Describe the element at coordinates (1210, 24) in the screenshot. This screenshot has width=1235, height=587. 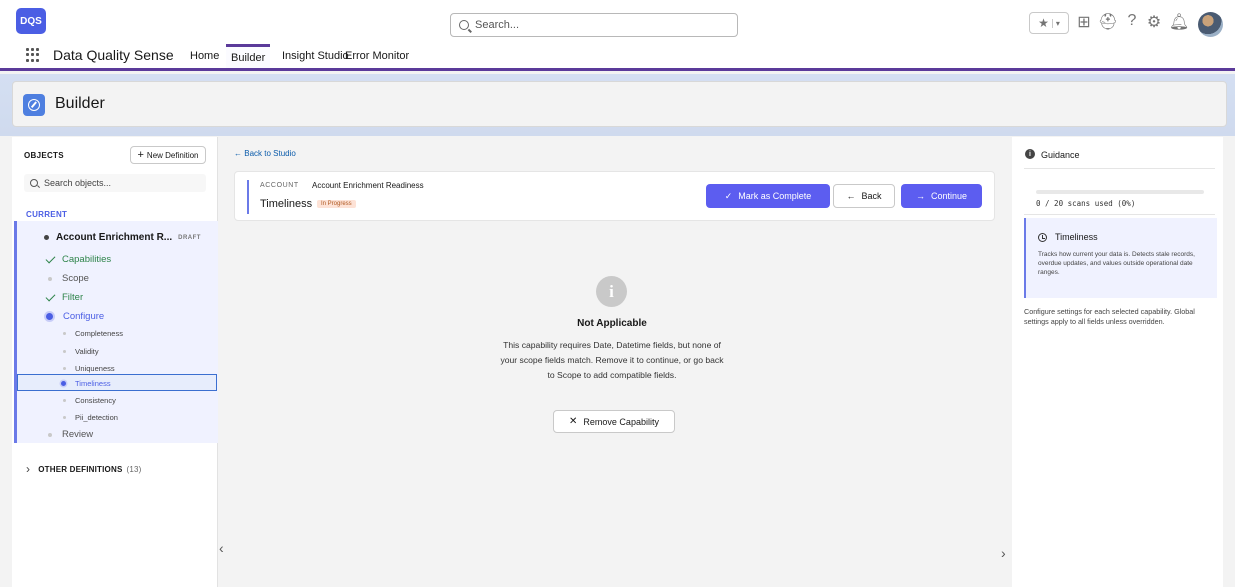
I see `user-avatar` at that location.